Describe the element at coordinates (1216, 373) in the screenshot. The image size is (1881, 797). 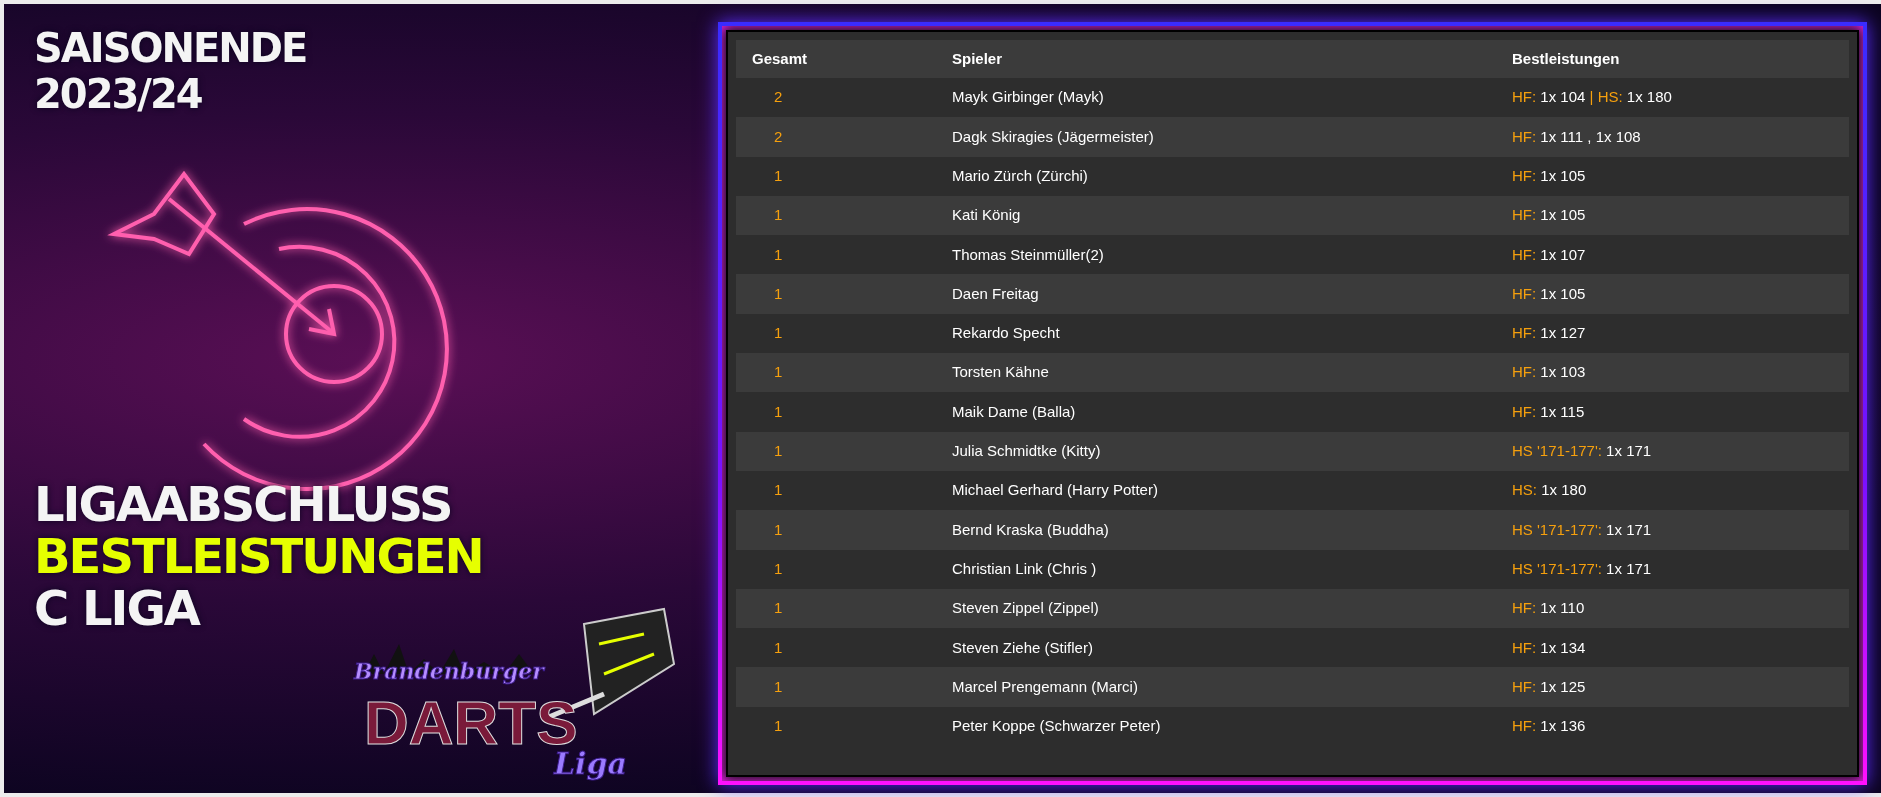
I see `player-cell: Torsten Kähne` at that location.